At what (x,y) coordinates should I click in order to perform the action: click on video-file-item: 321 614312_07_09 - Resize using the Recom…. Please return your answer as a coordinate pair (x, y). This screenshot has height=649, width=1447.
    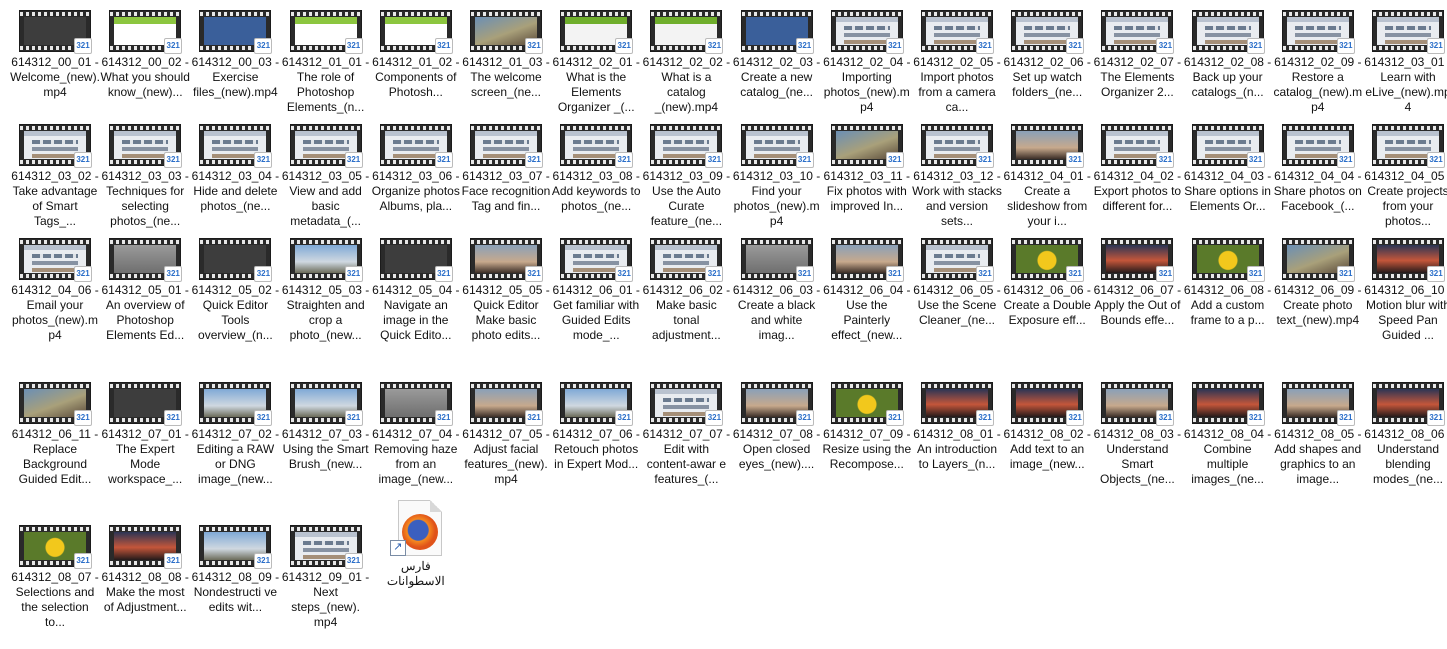
    Looking at the image, I should click on (867, 427).